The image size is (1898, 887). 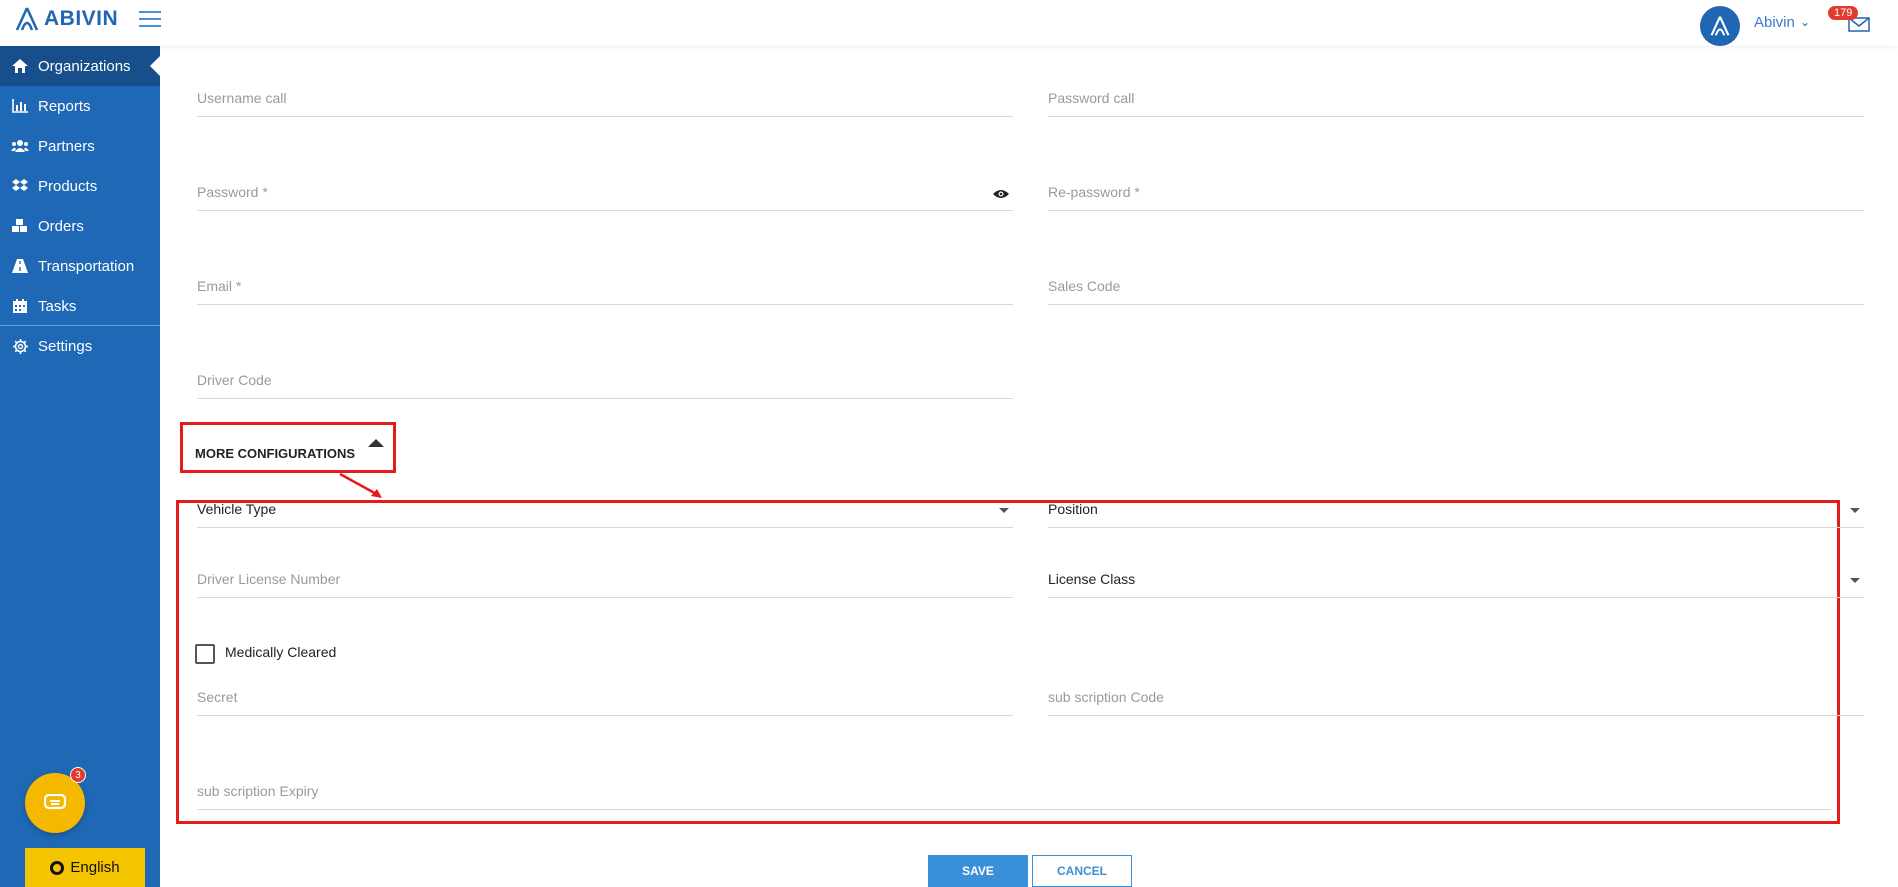 What do you see at coordinates (605, 508) in the screenshot?
I see `vehicle-type-select: Vehicle Type` at bounding box center [605, 508].